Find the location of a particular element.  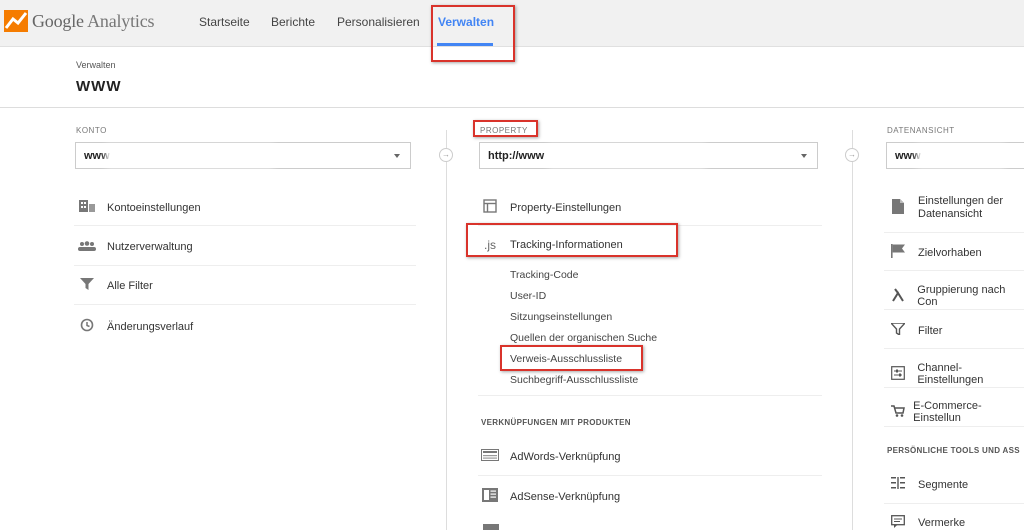

menu-kontoeinstellungen: Kontoeinstellungen is located at coordinates (139, 207).